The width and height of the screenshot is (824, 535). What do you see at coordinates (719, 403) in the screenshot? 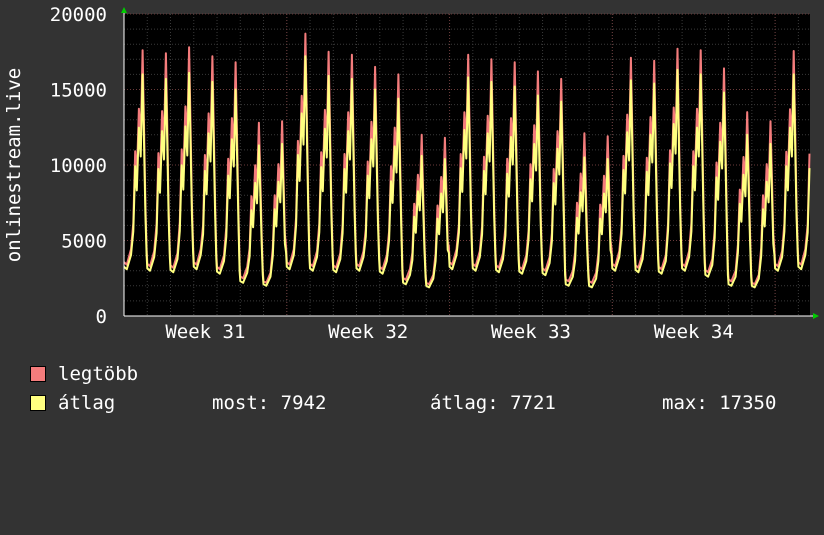
I see `stat-max: max: 17350` at bounding box center [719, 403].